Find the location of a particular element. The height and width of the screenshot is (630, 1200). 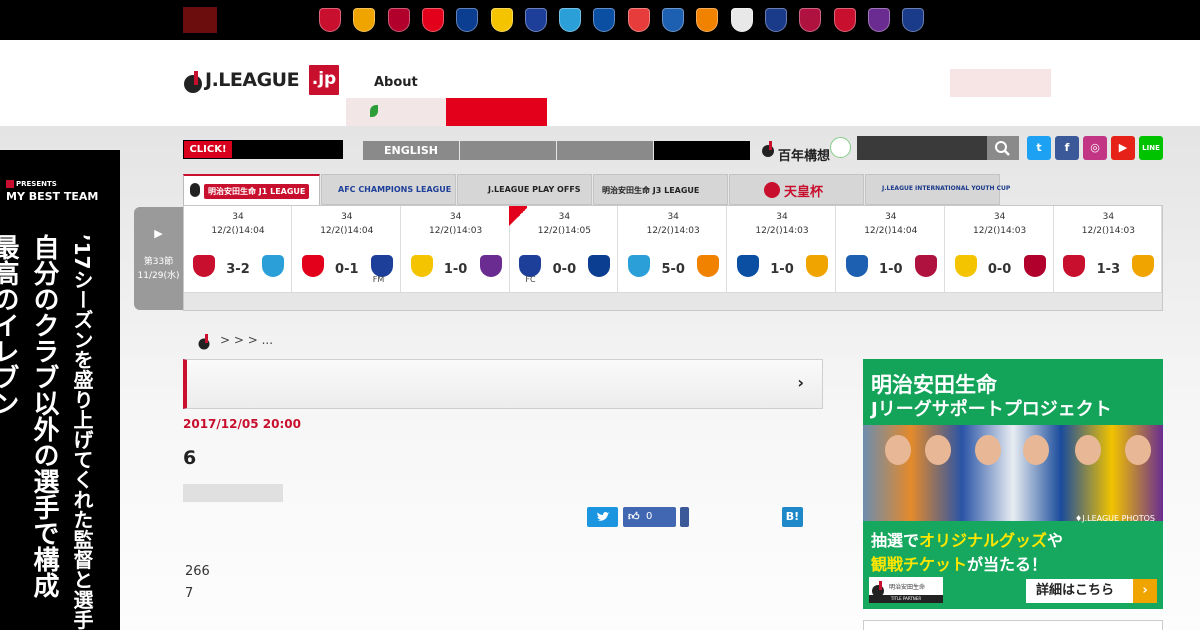

previous-section-button: ▶ 第33節 11/29(水) is located at coordinates (158, 258).